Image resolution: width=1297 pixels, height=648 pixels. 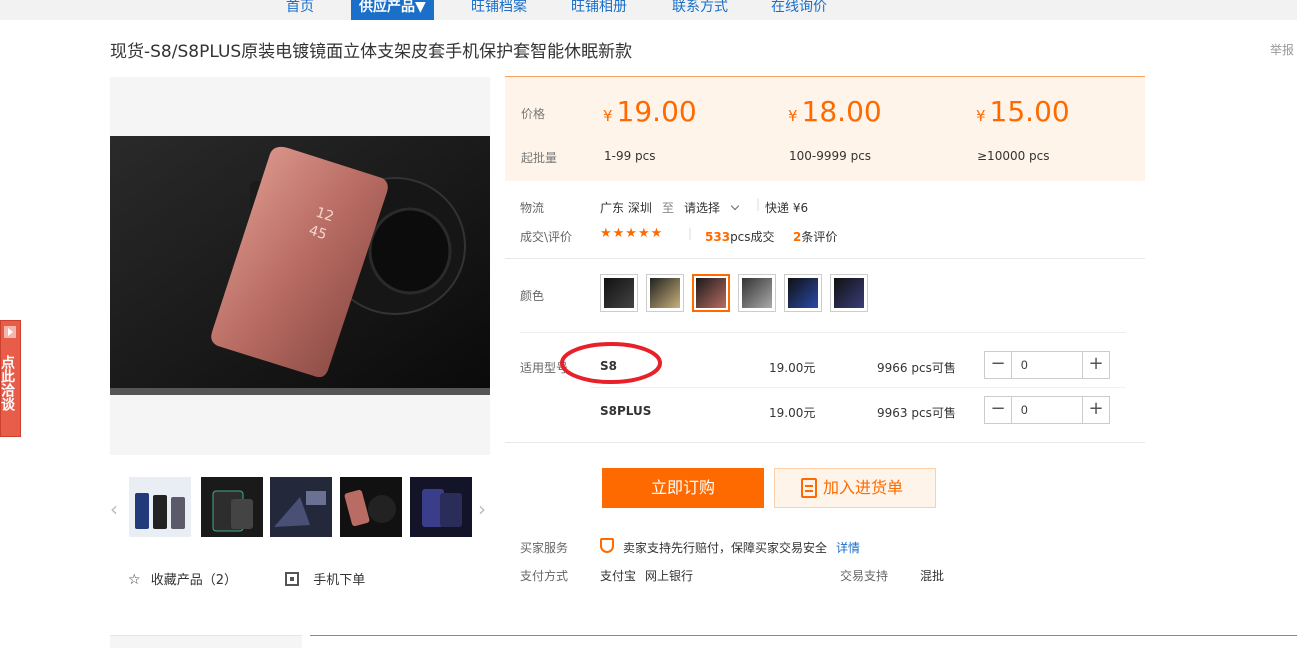 I want to click on ship-from: 广东 深圳, so click(x=626, y=208).